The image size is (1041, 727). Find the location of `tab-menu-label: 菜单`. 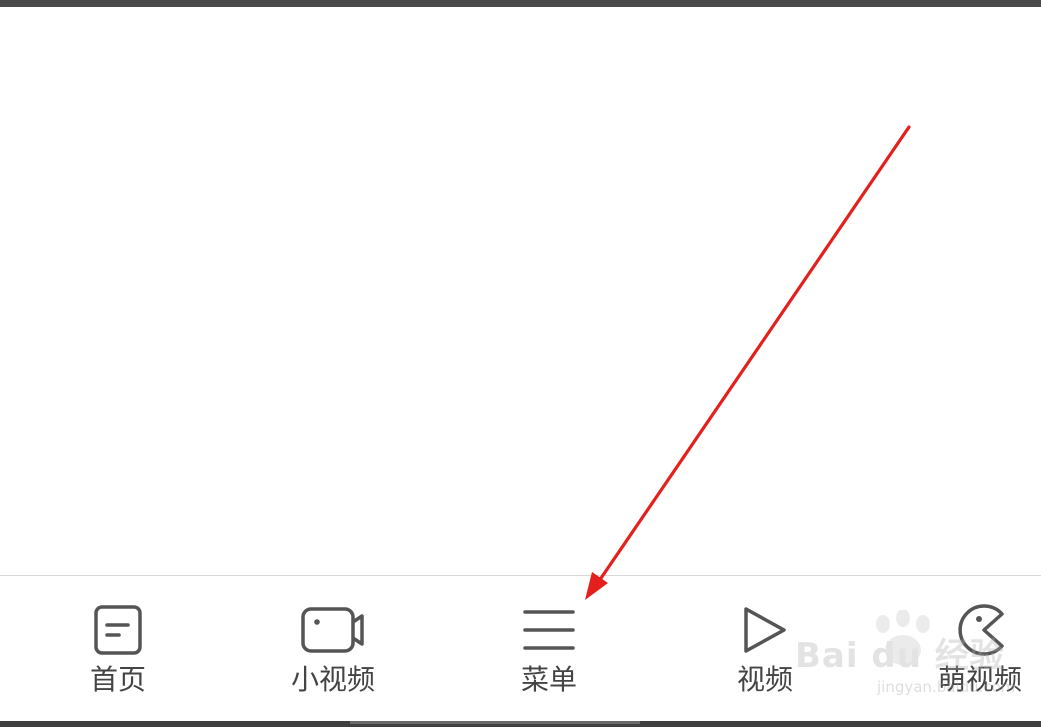

tab-menu-label: 菜单 is located at coordinates (548, 679).